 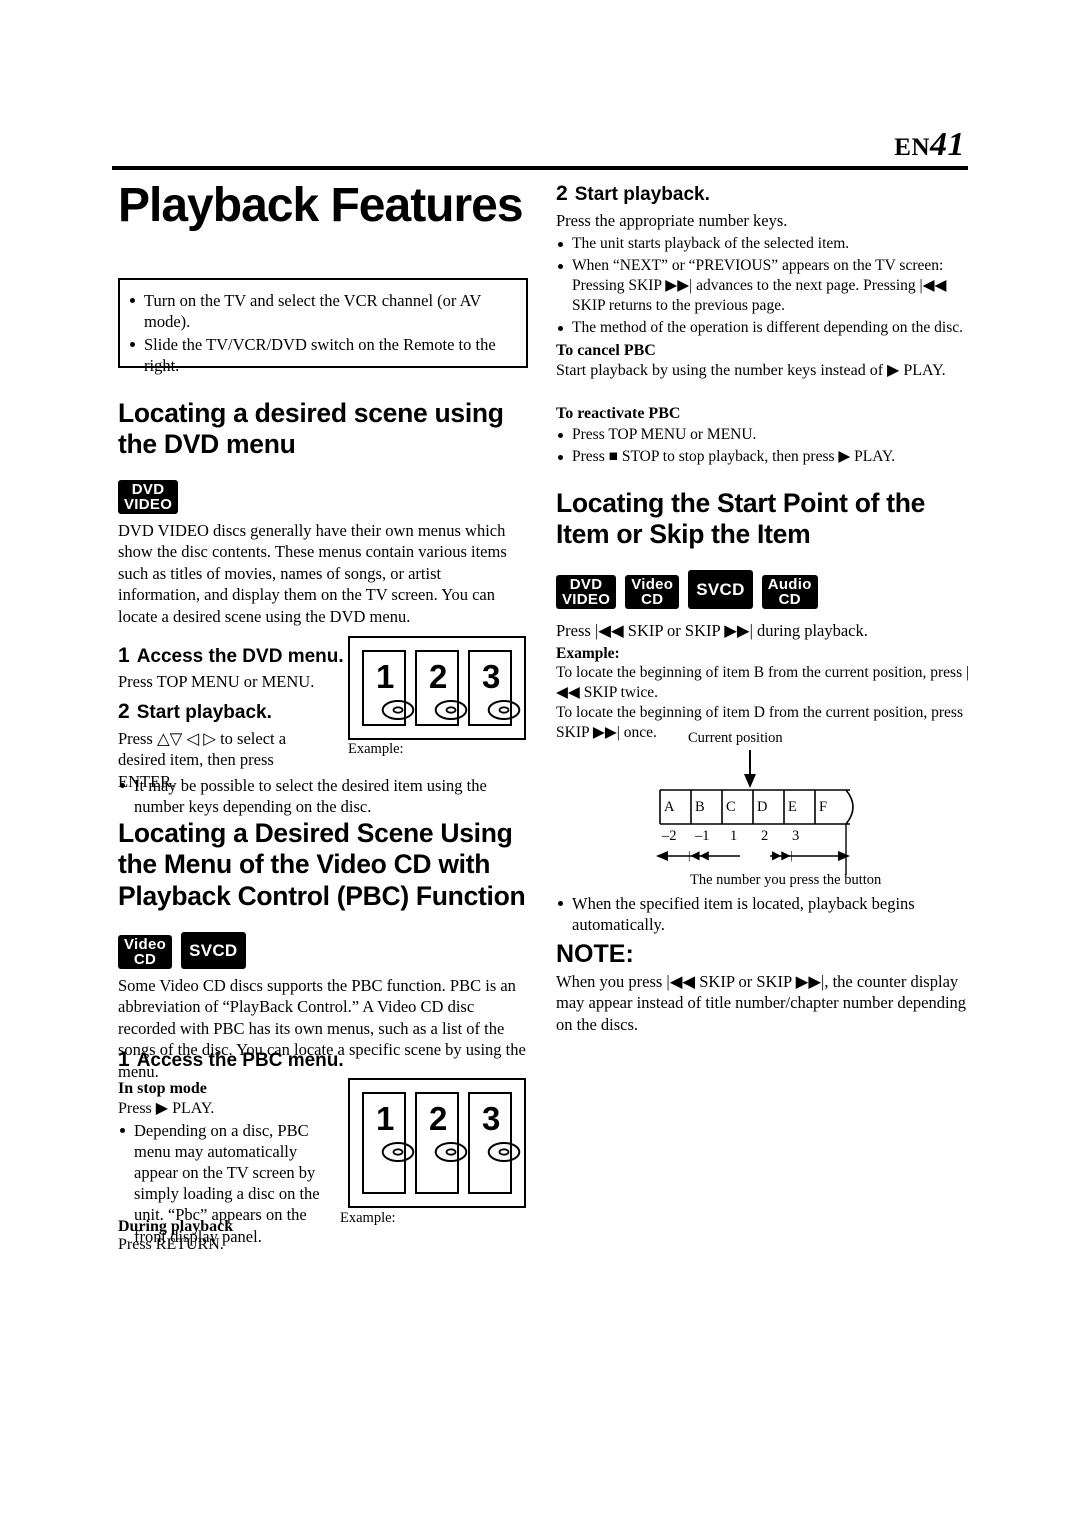 I want to click on step-heading: 1 Access the PBC menu., so click(x=268, y=1060).